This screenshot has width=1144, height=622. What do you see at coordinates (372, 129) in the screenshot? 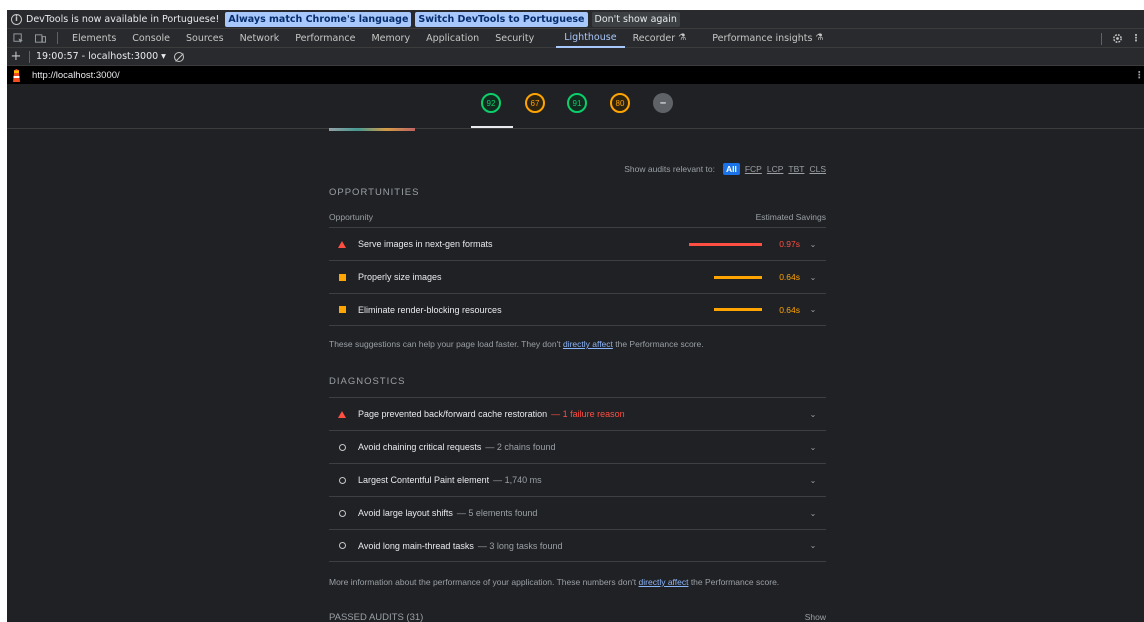
I see `screenshot-thumbnail` at bounding box center [372, 129].